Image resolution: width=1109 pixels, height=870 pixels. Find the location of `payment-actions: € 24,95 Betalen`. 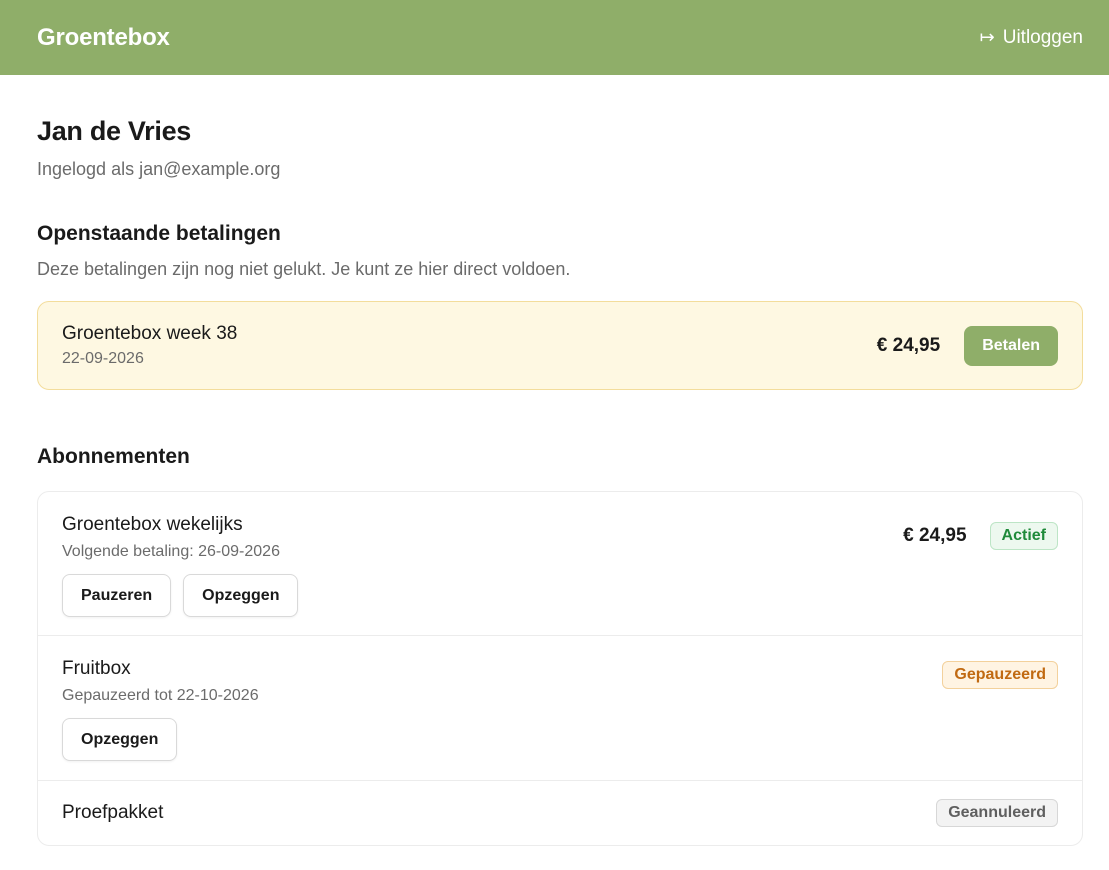

payment-actions: € 24,95 Betalen is located at coordinates (967, 345).